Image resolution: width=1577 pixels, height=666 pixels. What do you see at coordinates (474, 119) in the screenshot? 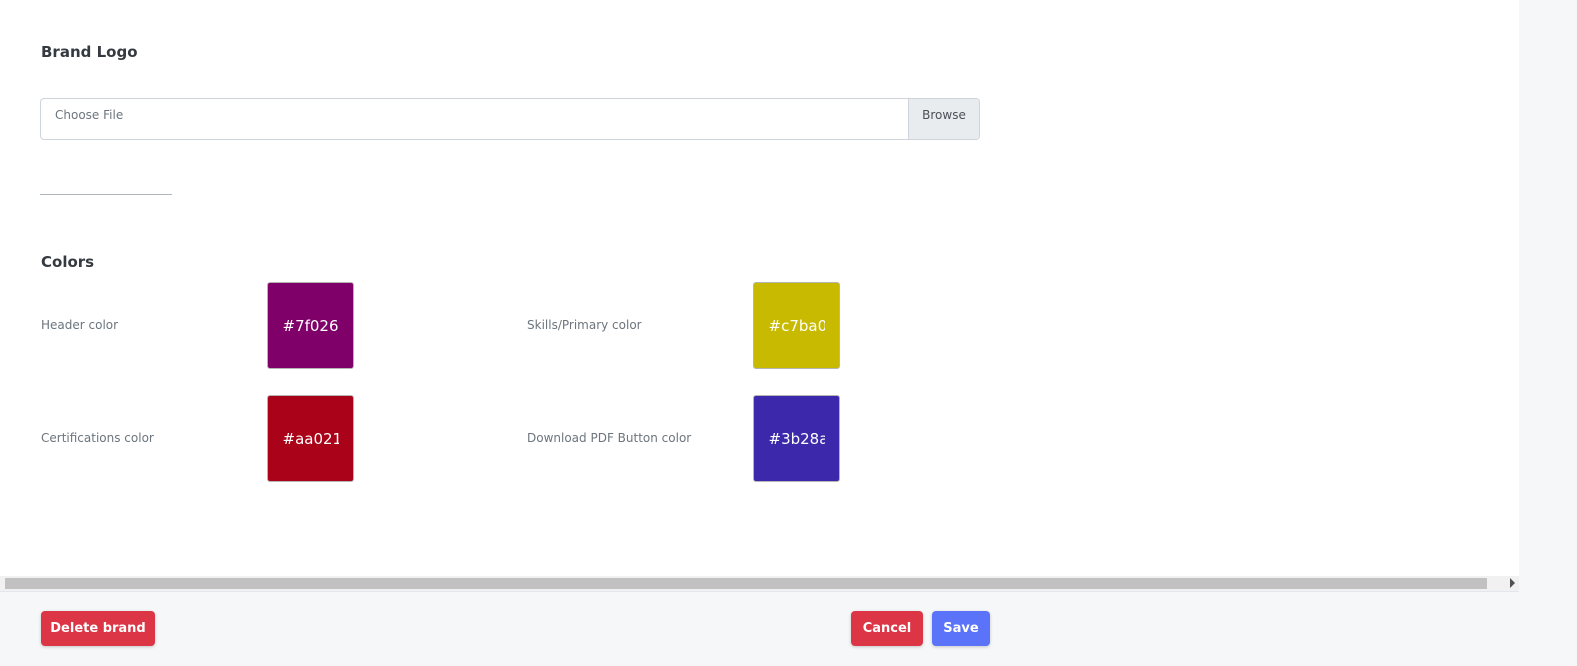
I see `file-input-placeholder: Choose File` at bounding box center [474, 119].